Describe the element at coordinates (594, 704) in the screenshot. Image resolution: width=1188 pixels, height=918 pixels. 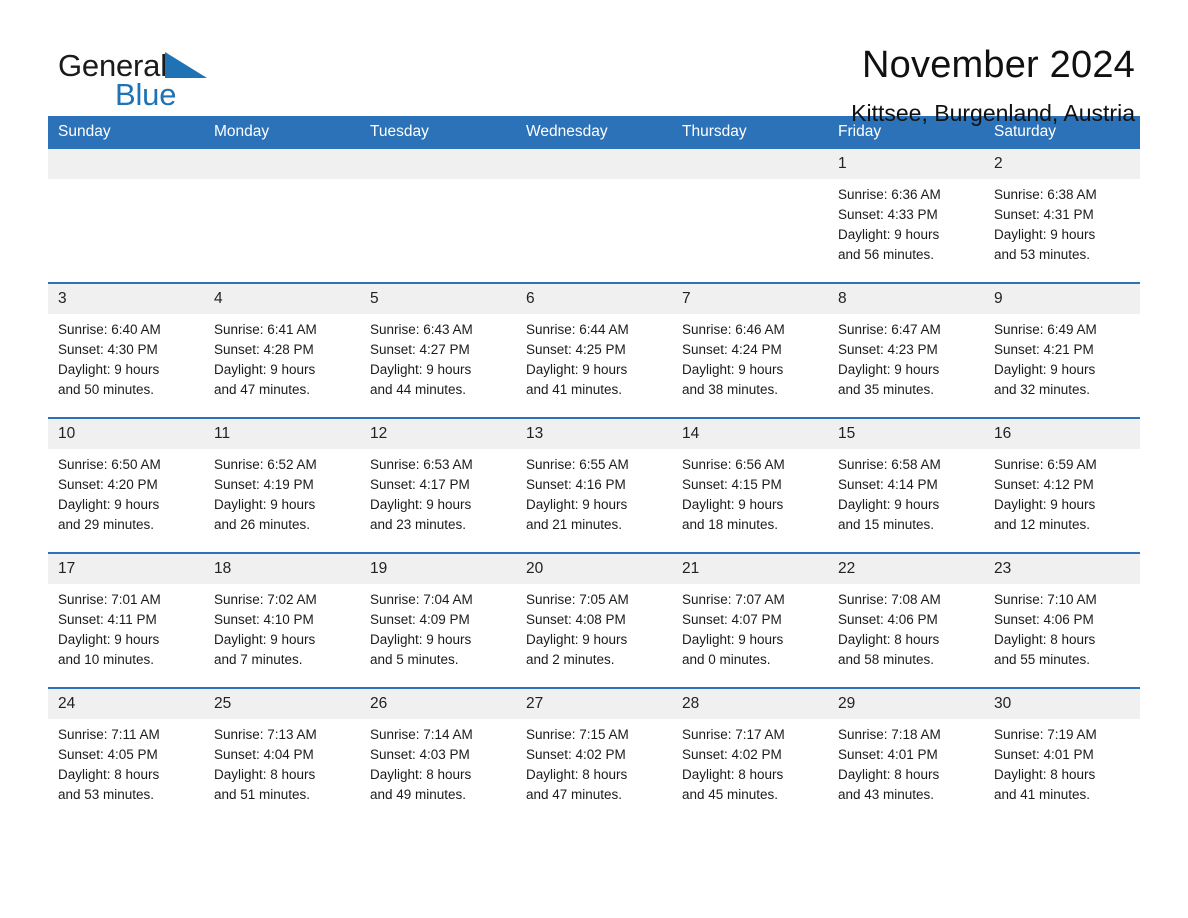
I see `day-number: 27` at that location.